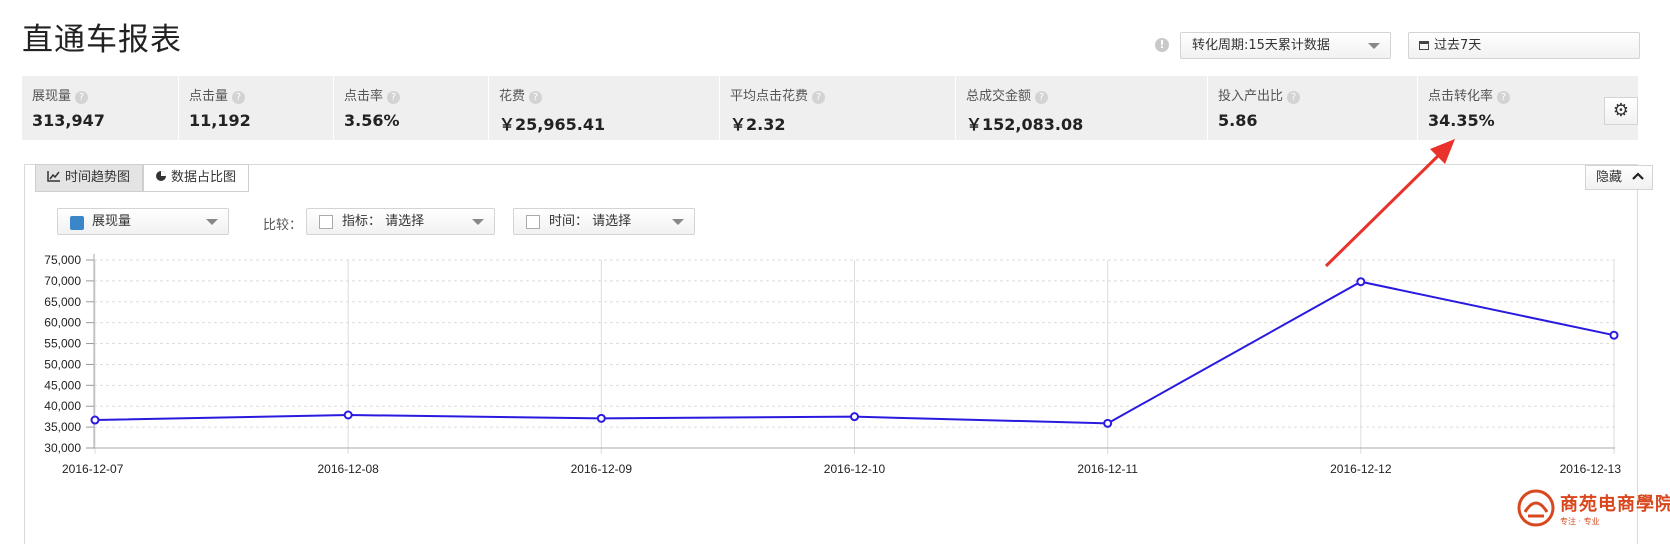 The image size is (1670, 544). I want to click on y-tick-label: 70,000, so click(62, 281).